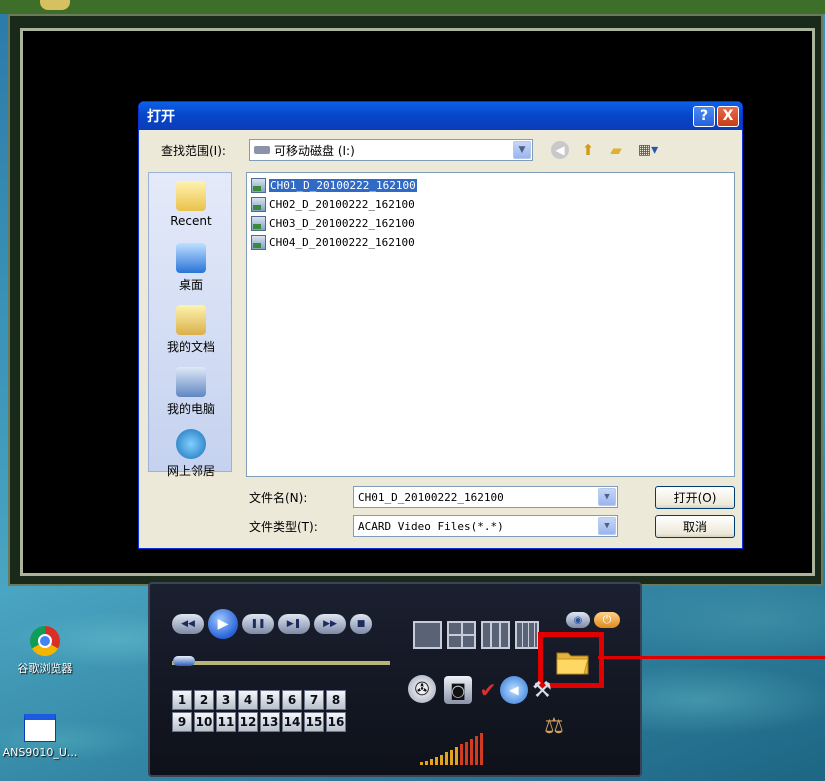 This screenshot has width=825, height=781. I want to click on step-forward-button: ▶❚, so click(294, 624).